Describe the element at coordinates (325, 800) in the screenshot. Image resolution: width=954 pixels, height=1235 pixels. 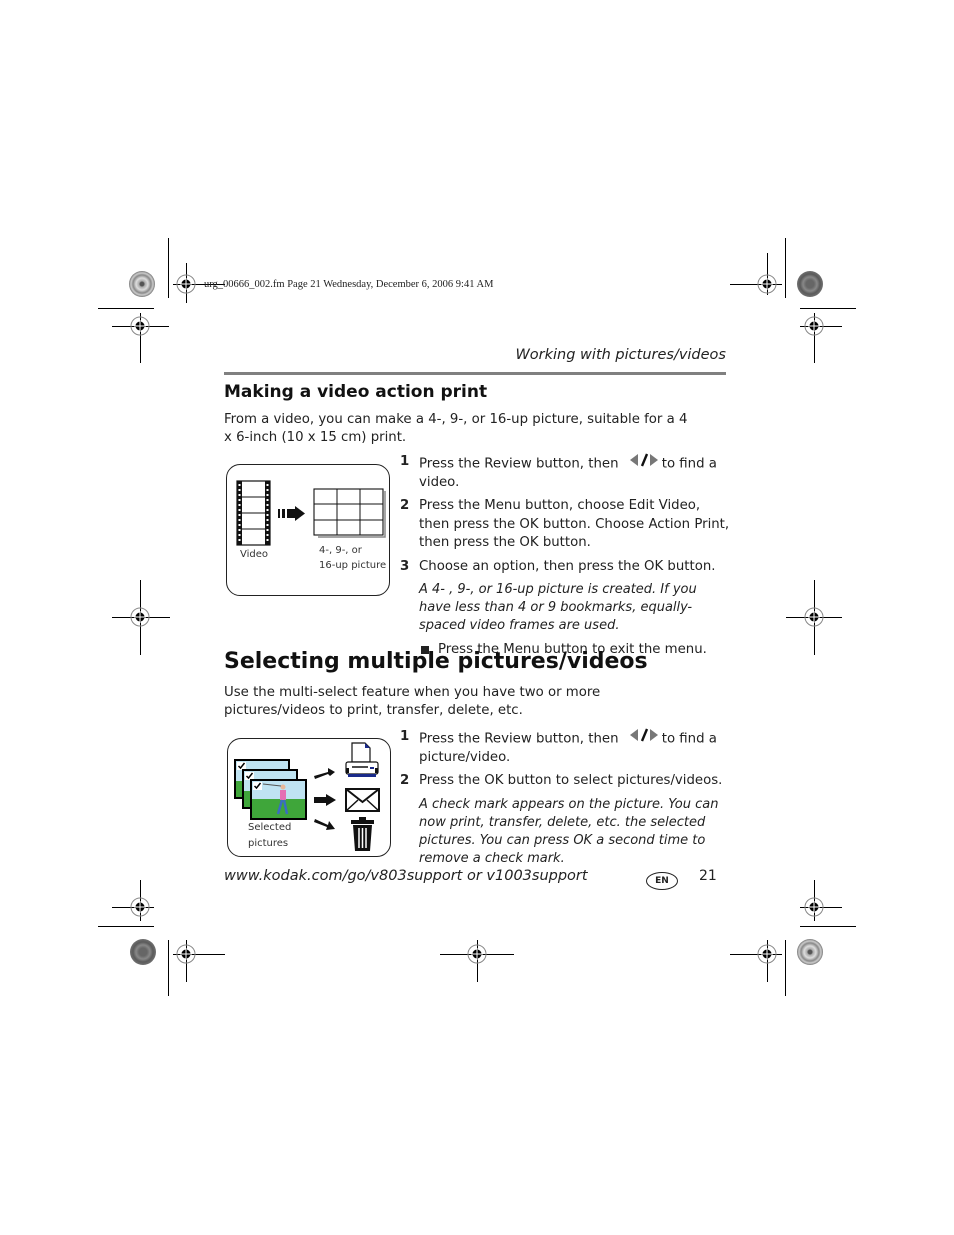
I see `arrow-to-email-icon` at that location.